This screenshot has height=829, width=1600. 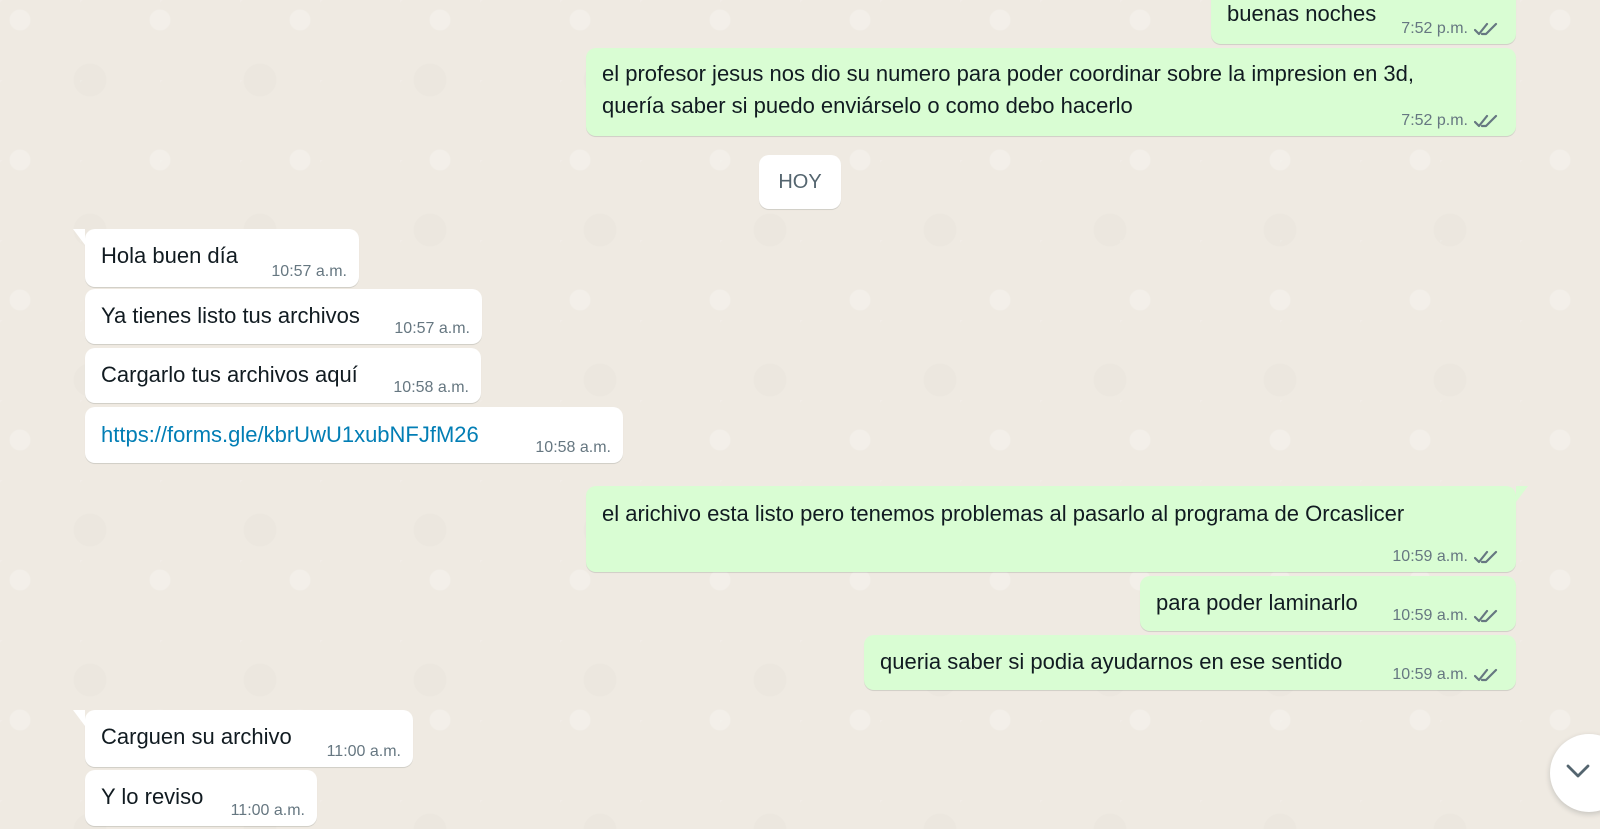 I want to click on outgoing-message: para poder laminarlo 10:59 a.m., so click(x=1328, y=603).